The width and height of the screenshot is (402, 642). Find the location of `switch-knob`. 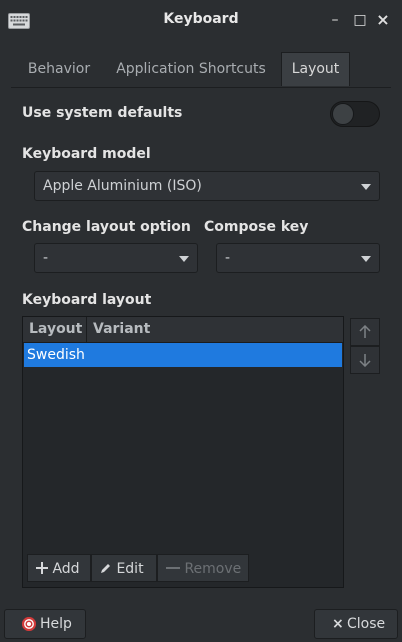

switch-knob is located at coordinates (343, 114).